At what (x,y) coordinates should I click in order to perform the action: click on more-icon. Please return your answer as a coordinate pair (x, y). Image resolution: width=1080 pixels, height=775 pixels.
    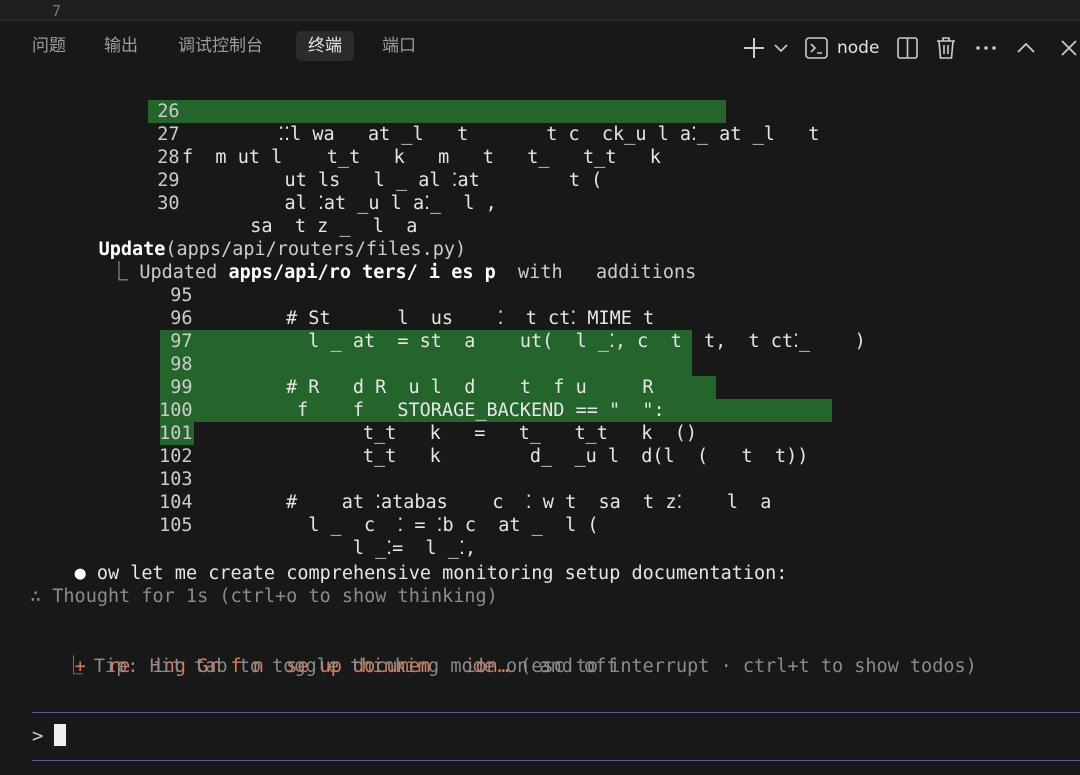
    Looking at the image, I should click on (986, 48).